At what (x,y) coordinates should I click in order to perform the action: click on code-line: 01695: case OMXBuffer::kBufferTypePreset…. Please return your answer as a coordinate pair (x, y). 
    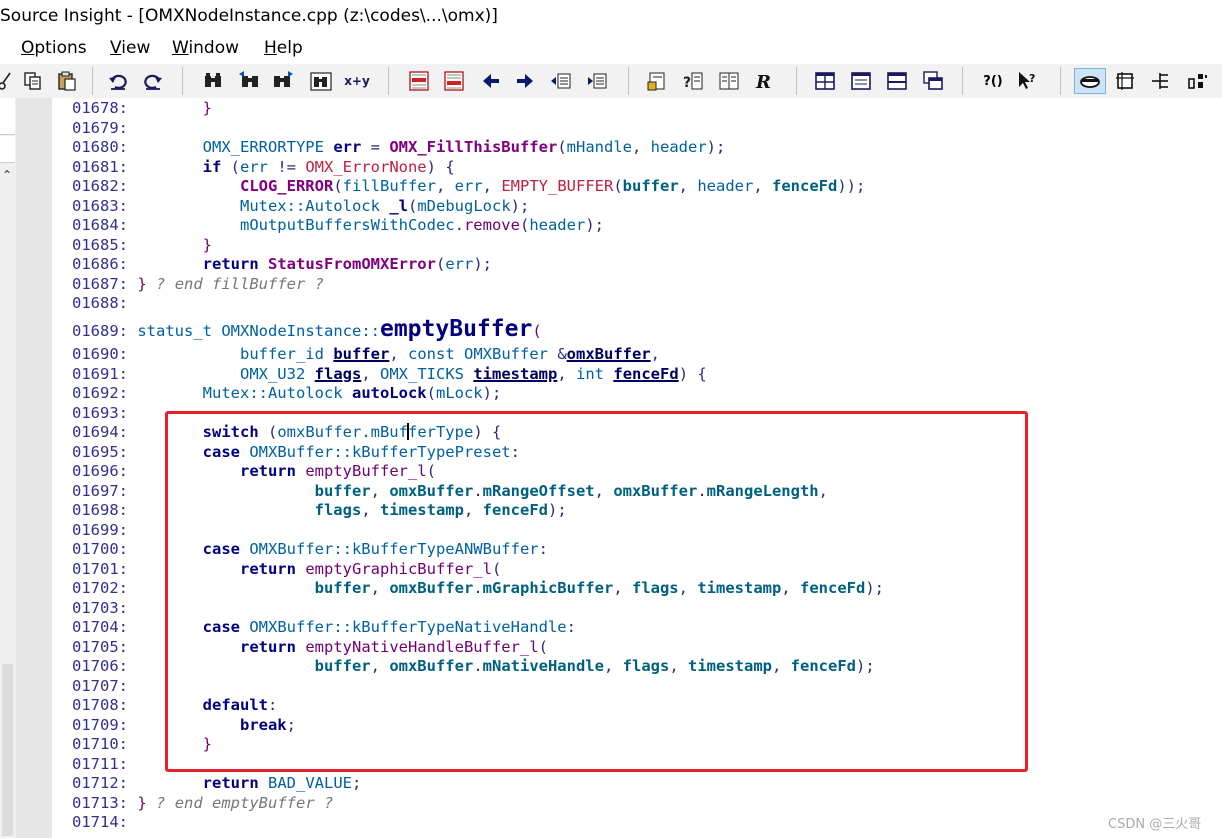
    Looking at the image, I should click on (296, 451).